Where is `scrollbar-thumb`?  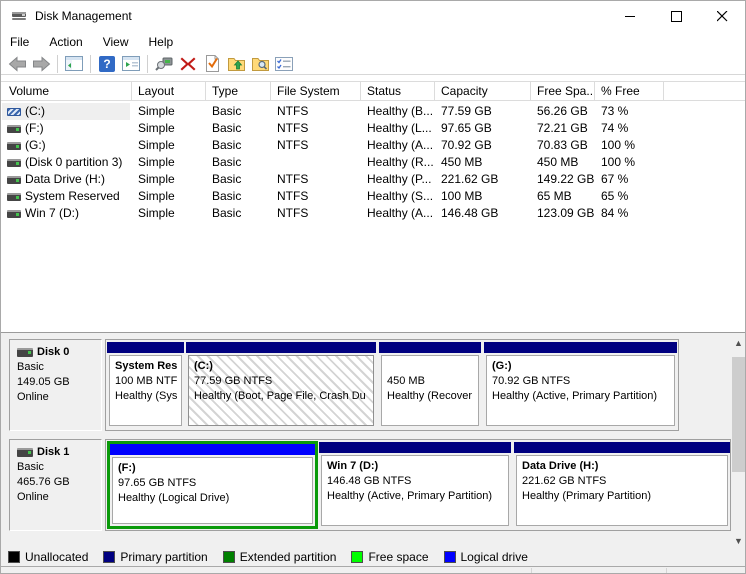 scrollbar-thumb is located at coordinates (738, 414).